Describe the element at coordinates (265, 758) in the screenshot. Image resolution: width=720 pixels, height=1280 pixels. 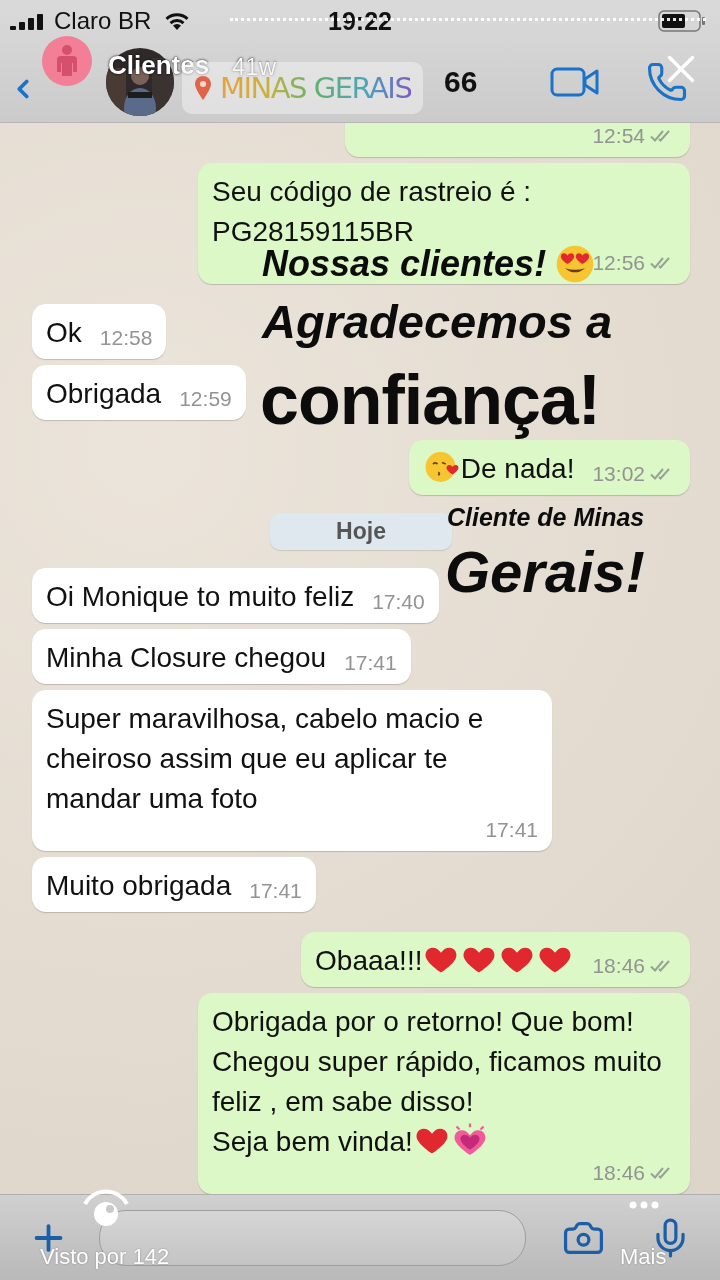
I see `message-text: Super maravilhosa, cabelo macio e cheiroso assim que eu aplicar te mandar uma foto` at that location.